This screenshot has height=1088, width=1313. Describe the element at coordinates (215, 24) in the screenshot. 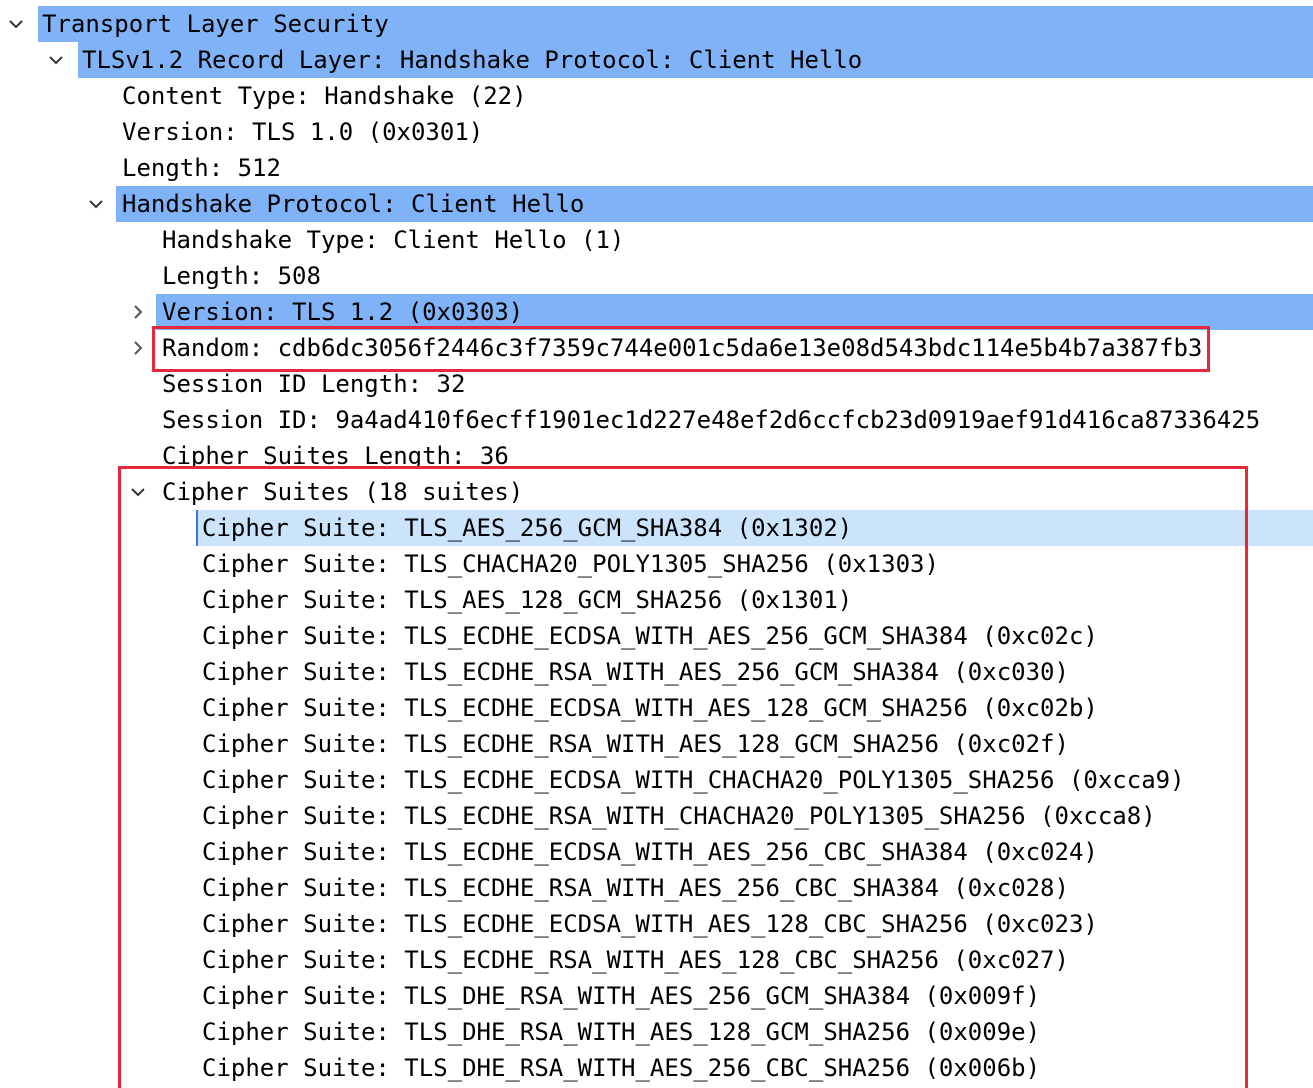

I see `tree-node-label: Transport Layer Security` at that location.